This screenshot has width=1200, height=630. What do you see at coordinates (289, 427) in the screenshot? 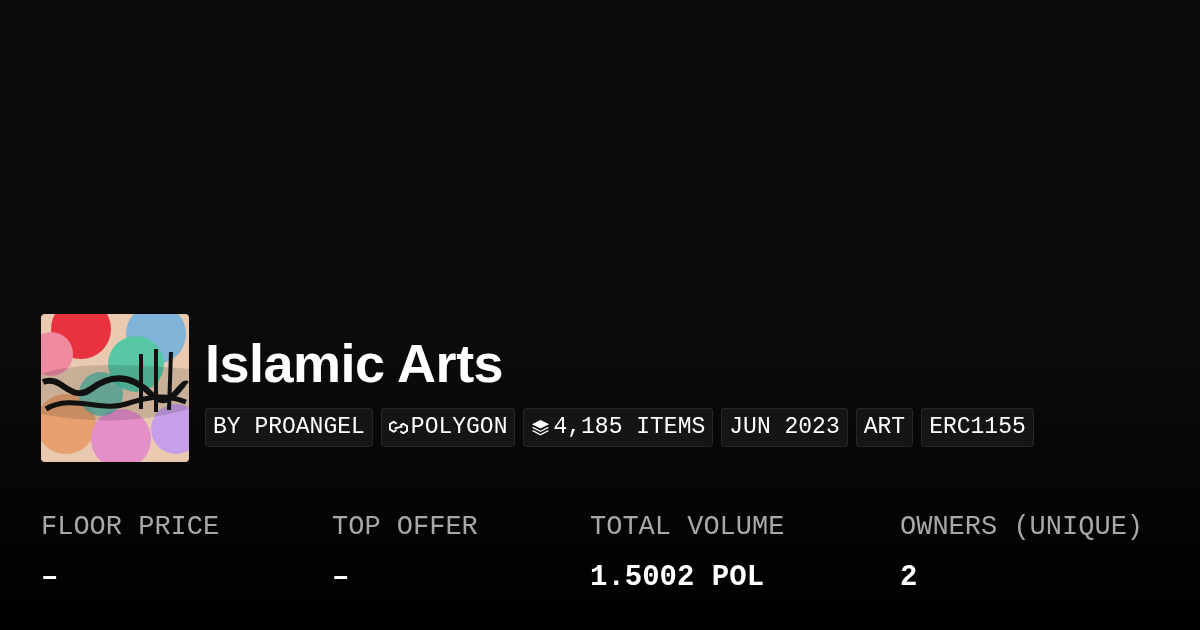
I see `tag: BY PROANGEL` at bounding box center [289, 427].